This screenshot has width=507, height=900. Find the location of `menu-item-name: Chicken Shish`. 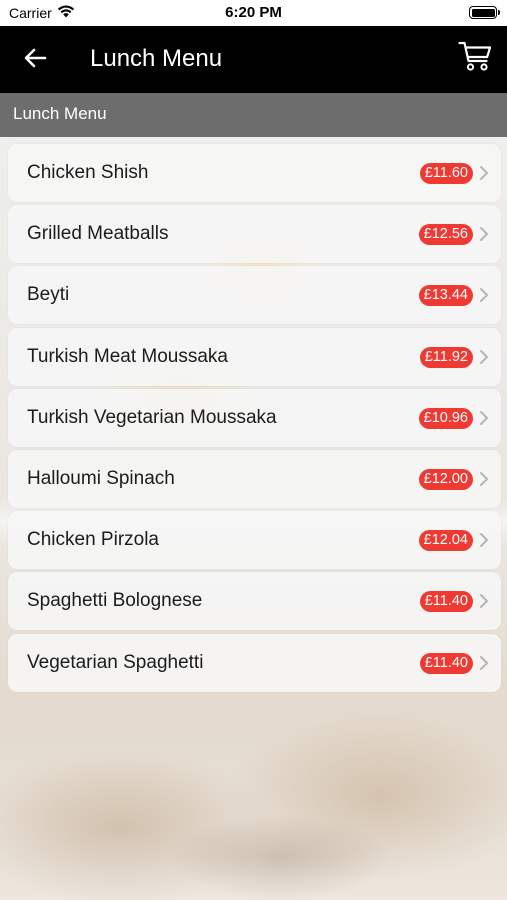

menu-item-name: Chicken Shish is located at coordinates (88, 172).